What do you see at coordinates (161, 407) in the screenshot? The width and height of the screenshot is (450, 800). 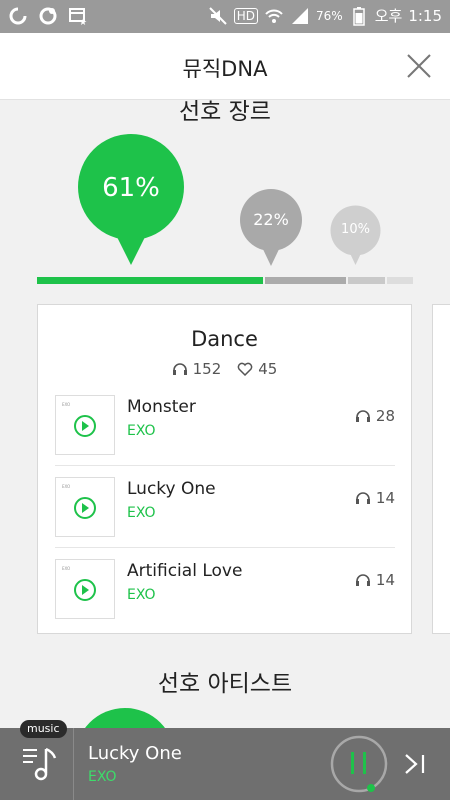 I see `track-title: Monster` at bounding box center [161, 407].